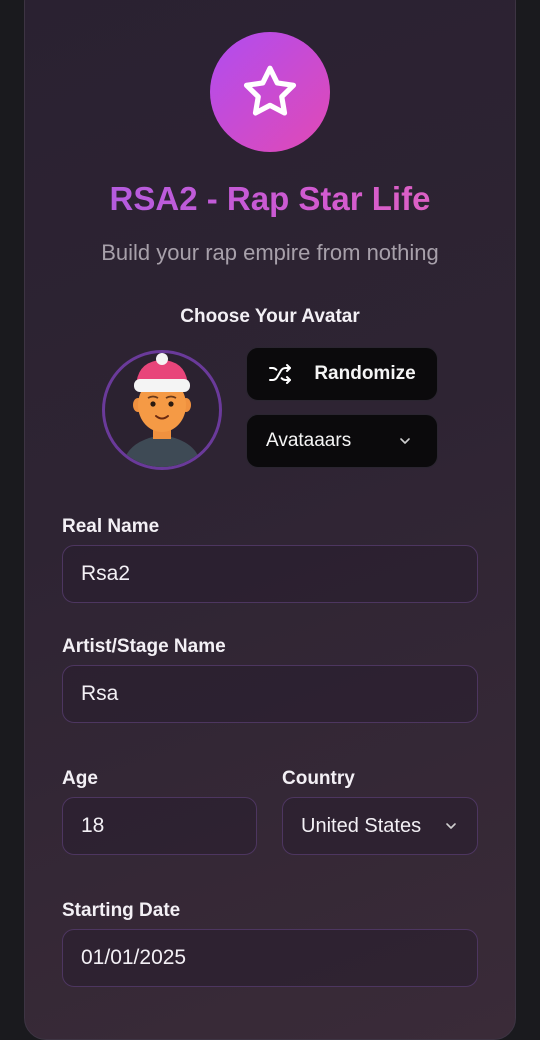 This screenshot has width=540, height=1040. What do you see at coordinates (134, 957) in the screenshot?
I see `starting-date-value: 01/01/2025` at bounding box center [134, 957].